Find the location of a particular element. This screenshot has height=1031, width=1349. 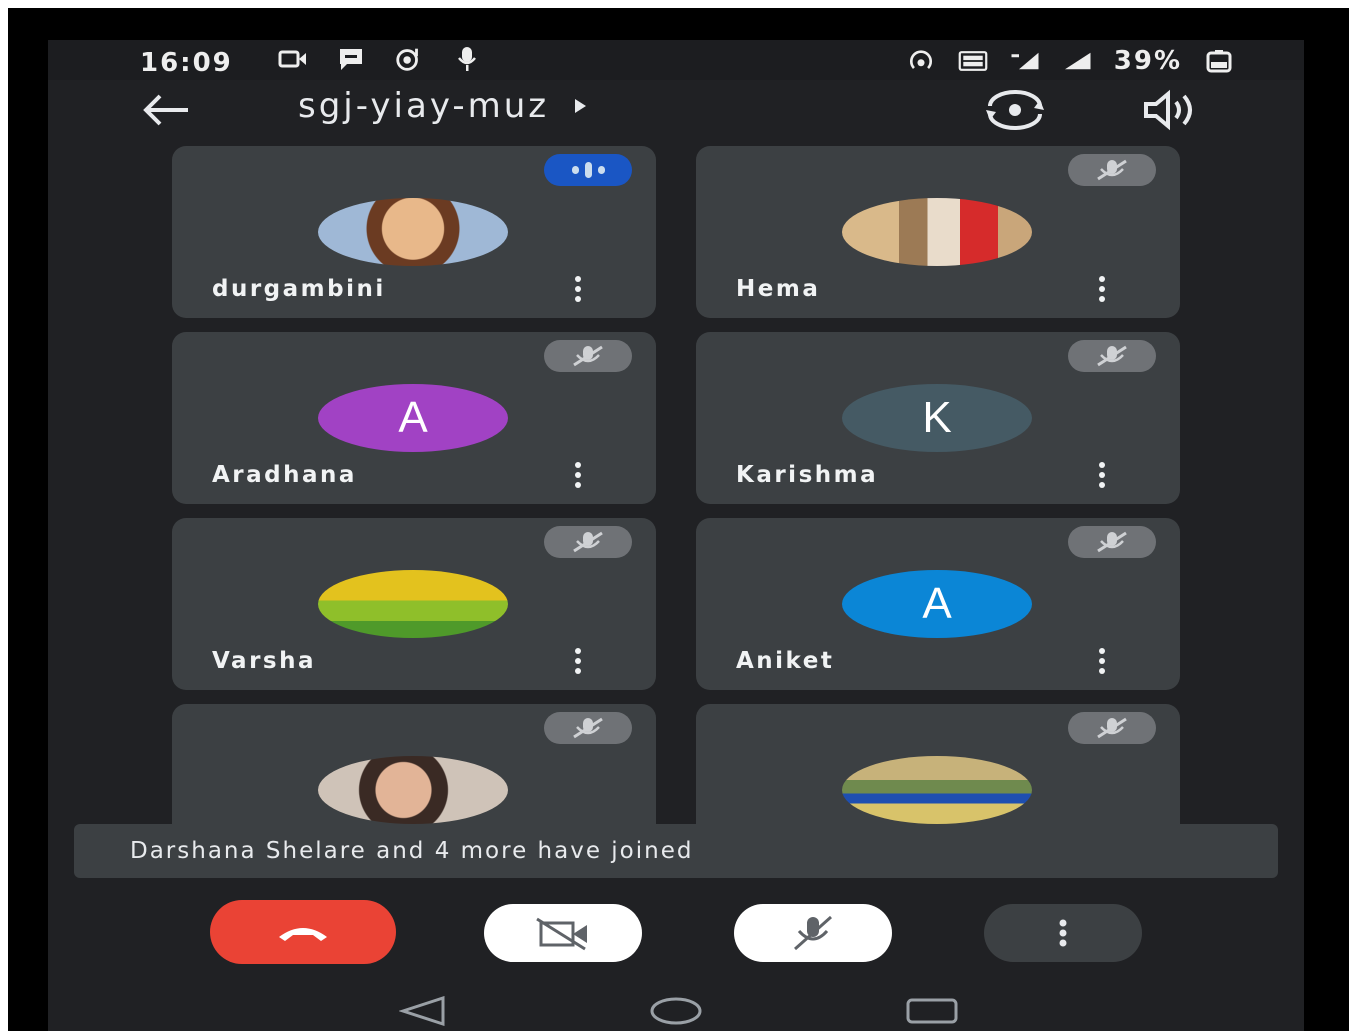

participant-name: Hema is located at coordinates (778, 289).